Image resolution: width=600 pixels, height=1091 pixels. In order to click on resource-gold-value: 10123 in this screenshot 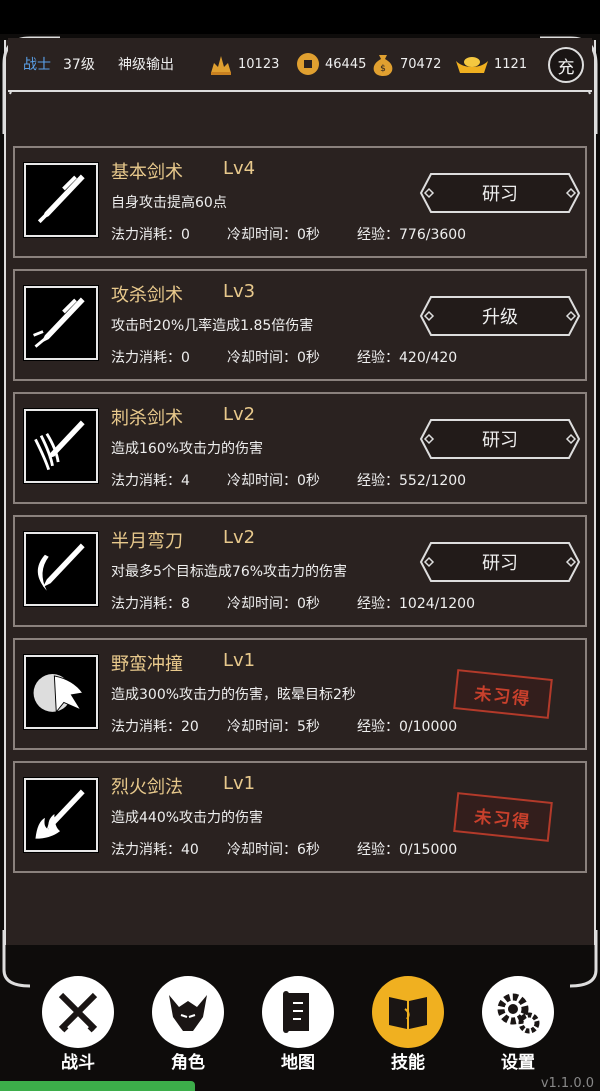, I will do `click(259, 64)`.